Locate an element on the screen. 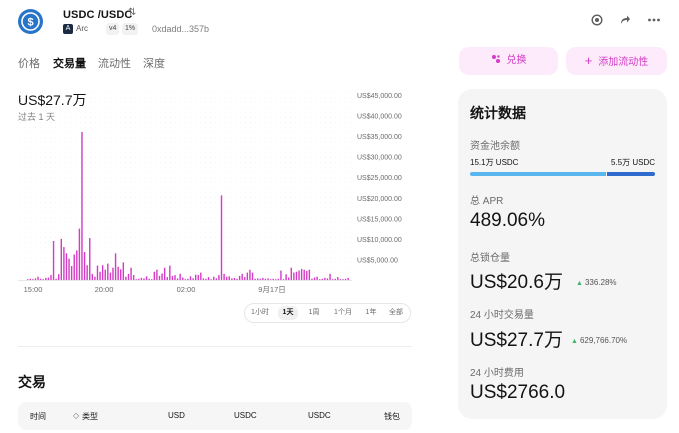  swap-button: 兑换 is located at coordinates (508, 61).